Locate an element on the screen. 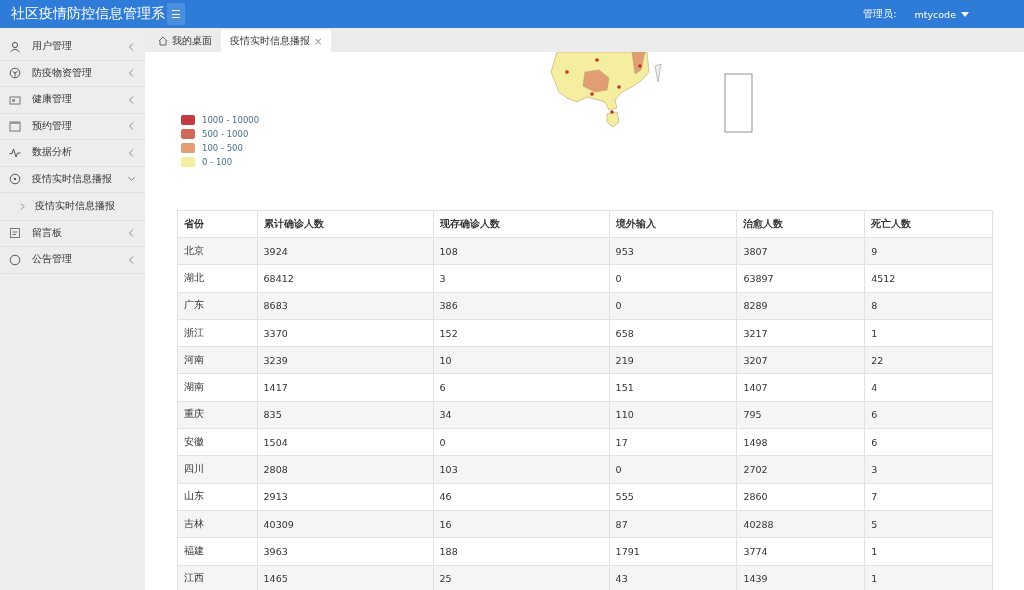  sidebar-item: 公告管理 is located at coordinates (72, 260).